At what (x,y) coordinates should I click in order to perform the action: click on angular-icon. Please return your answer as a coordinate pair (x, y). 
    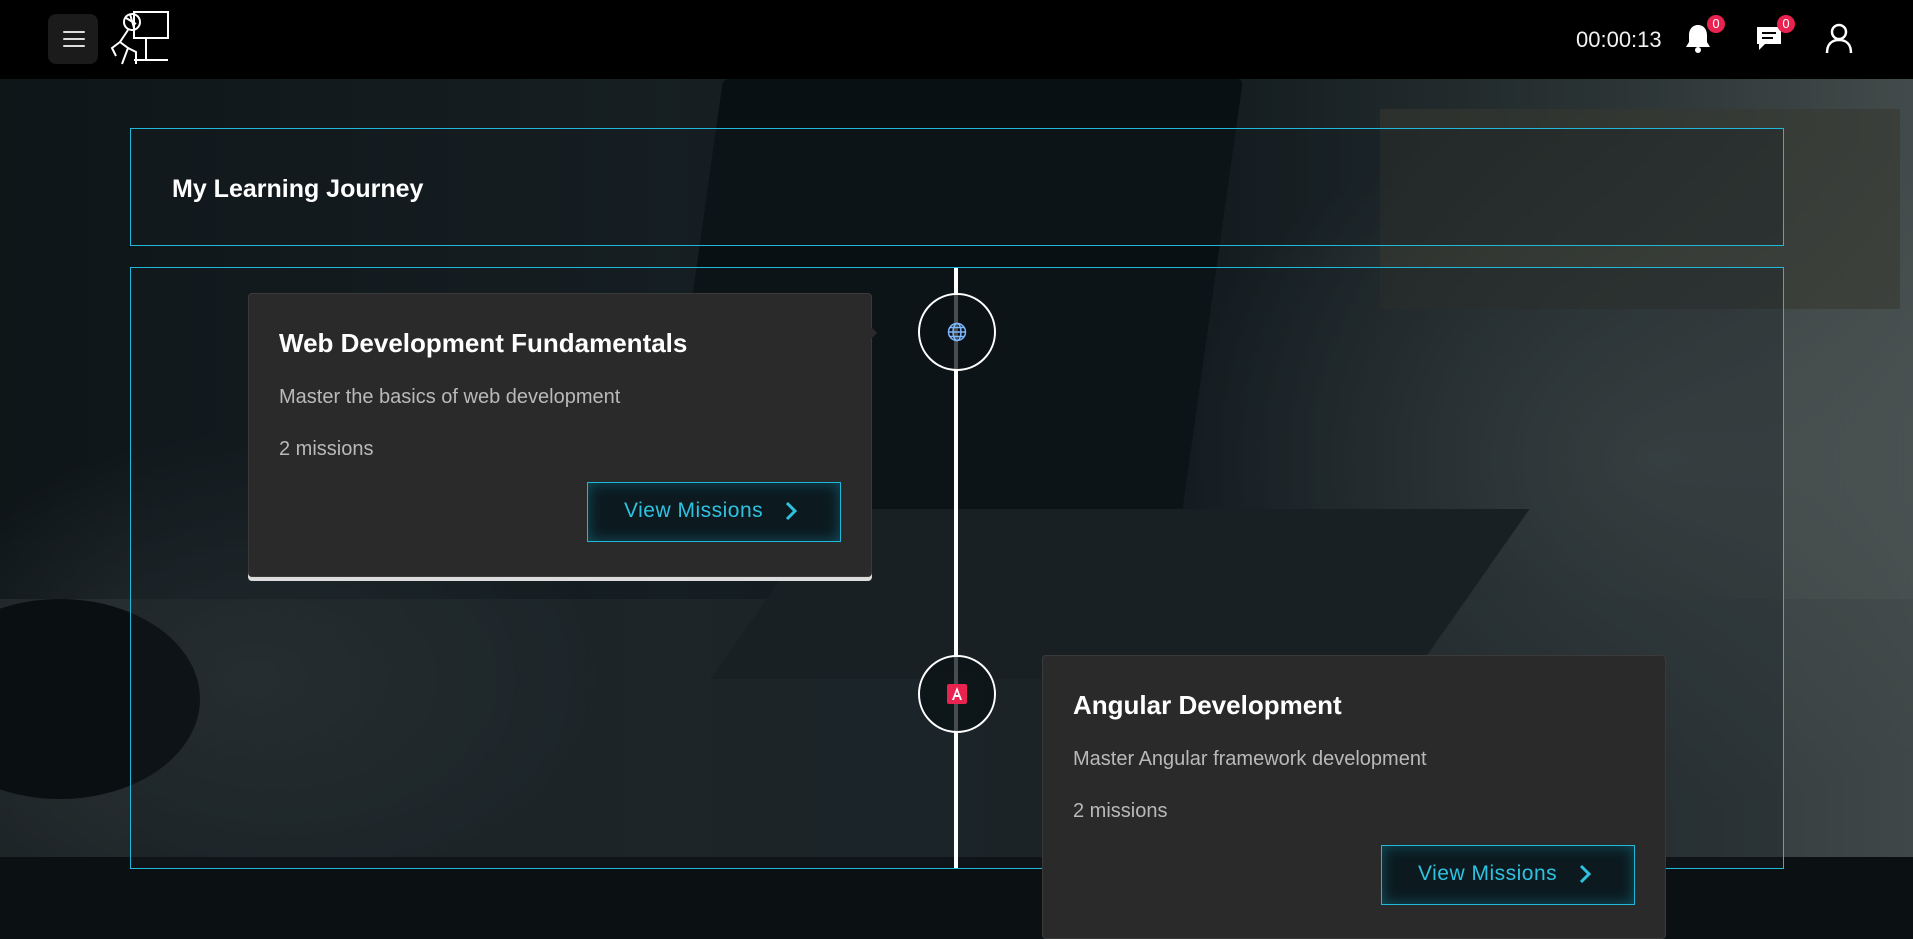
    Looking at the image, I should click on (957, 694).